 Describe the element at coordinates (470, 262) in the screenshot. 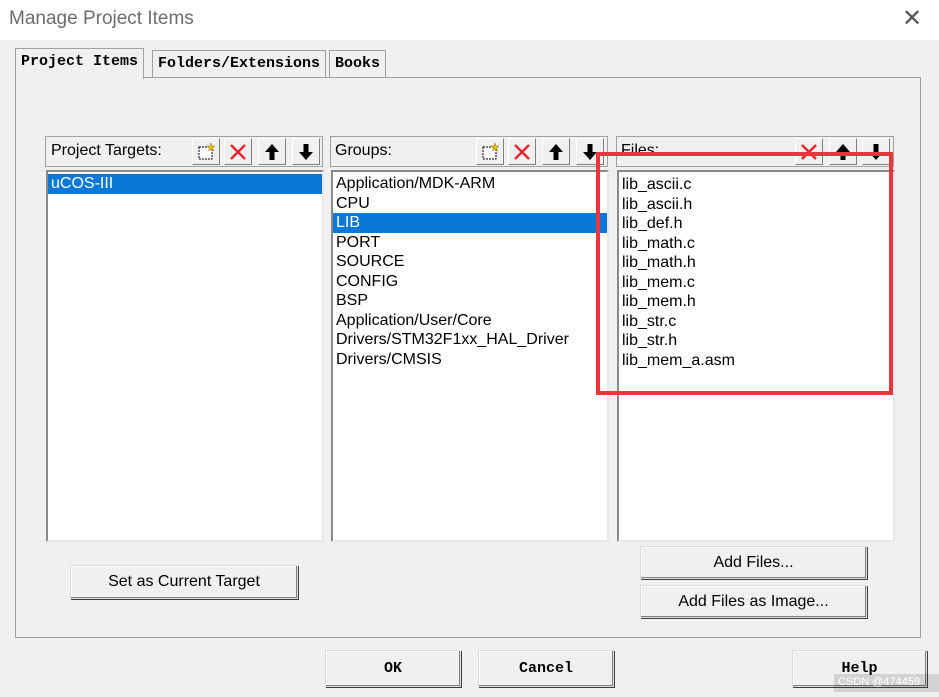

I see `group-list-item: SOURCE` at that location.